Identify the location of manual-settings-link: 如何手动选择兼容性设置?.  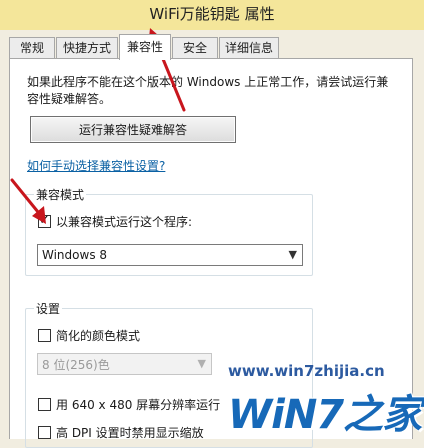
(96, 165).